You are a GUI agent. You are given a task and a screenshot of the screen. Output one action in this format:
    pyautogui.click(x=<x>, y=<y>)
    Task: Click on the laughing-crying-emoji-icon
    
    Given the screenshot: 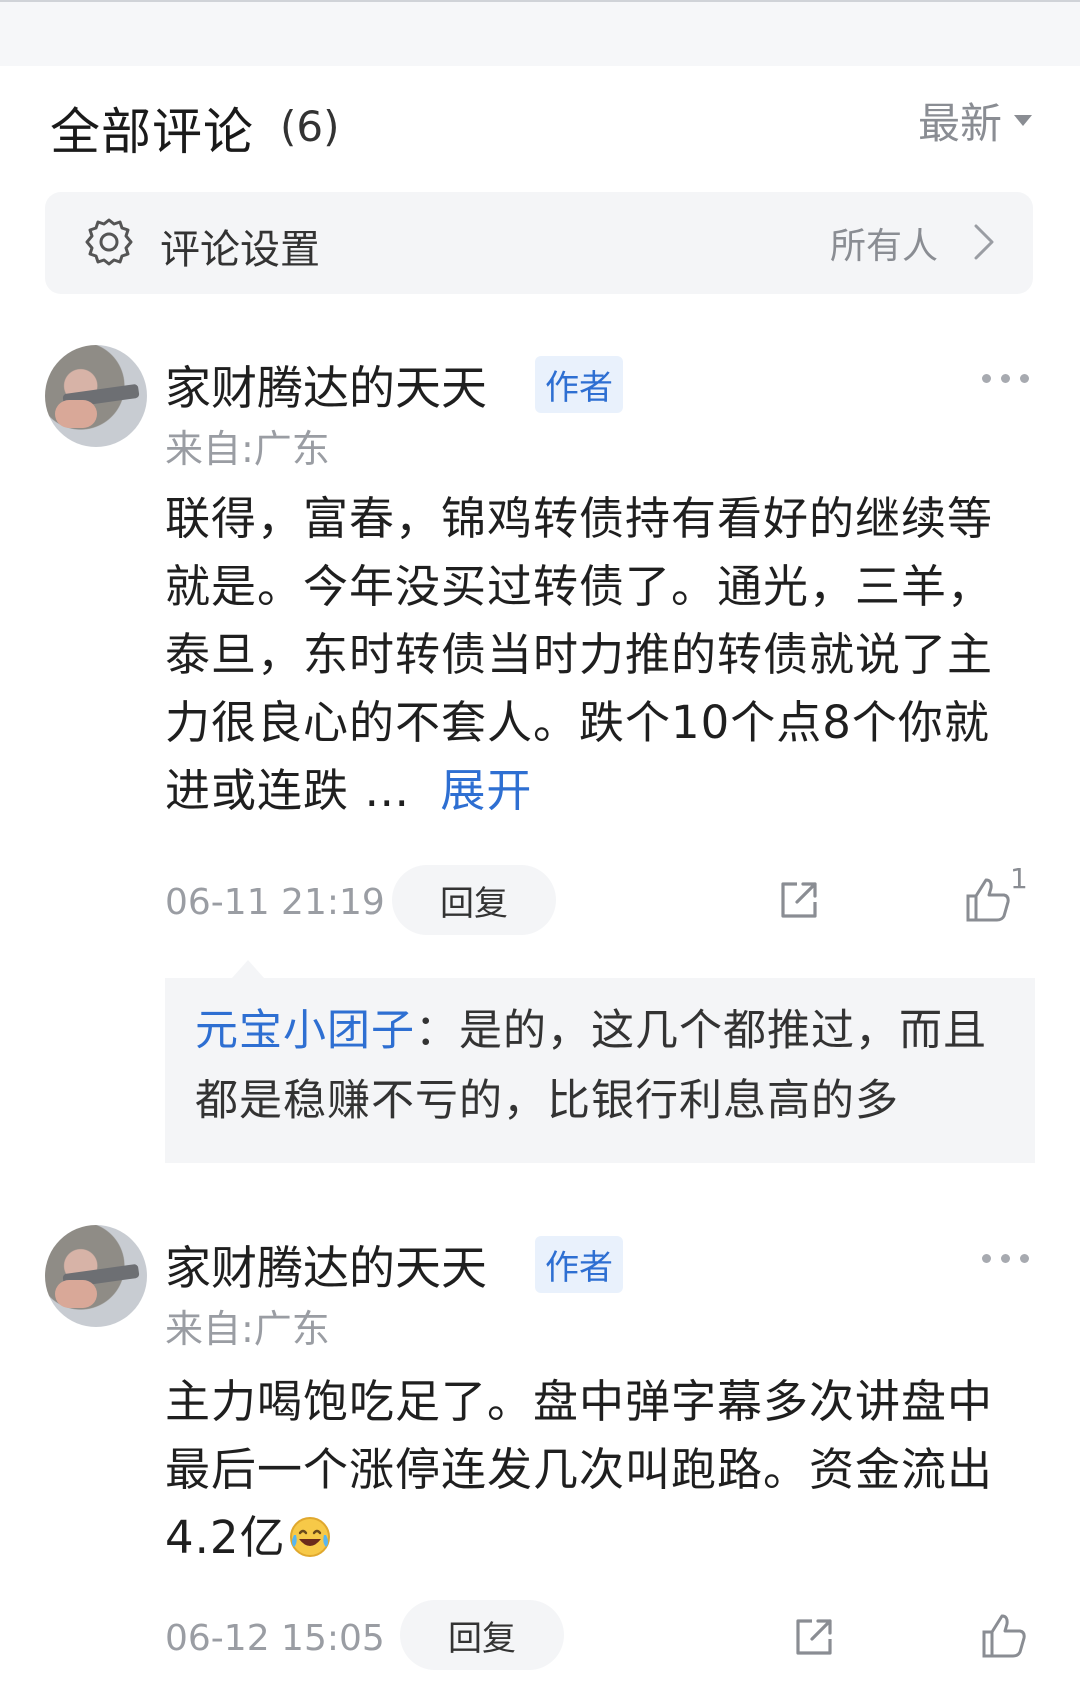 What is the action you would take?
    pyautogui.click(x=309, y=1537)
    